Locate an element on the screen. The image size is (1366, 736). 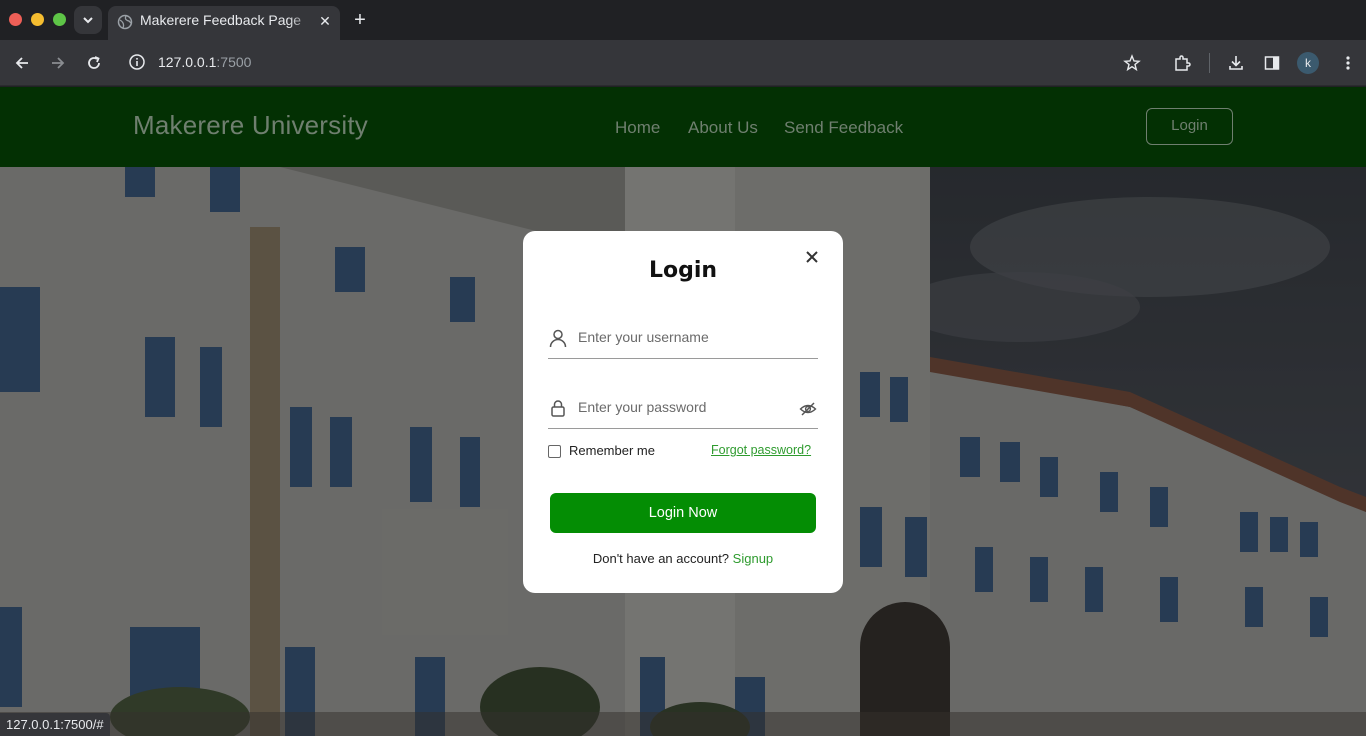
nav-link-about: About Us is located at coordinates (723, 128).